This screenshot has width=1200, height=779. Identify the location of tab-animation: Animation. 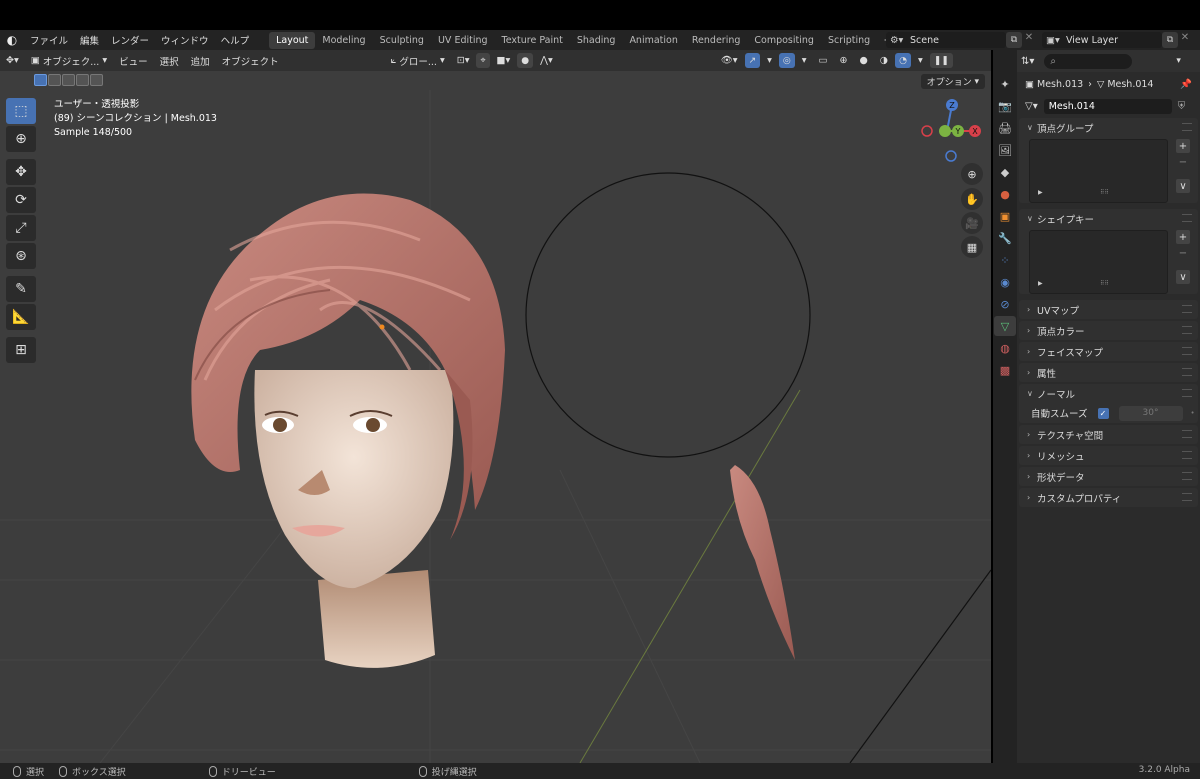
(653, 40).